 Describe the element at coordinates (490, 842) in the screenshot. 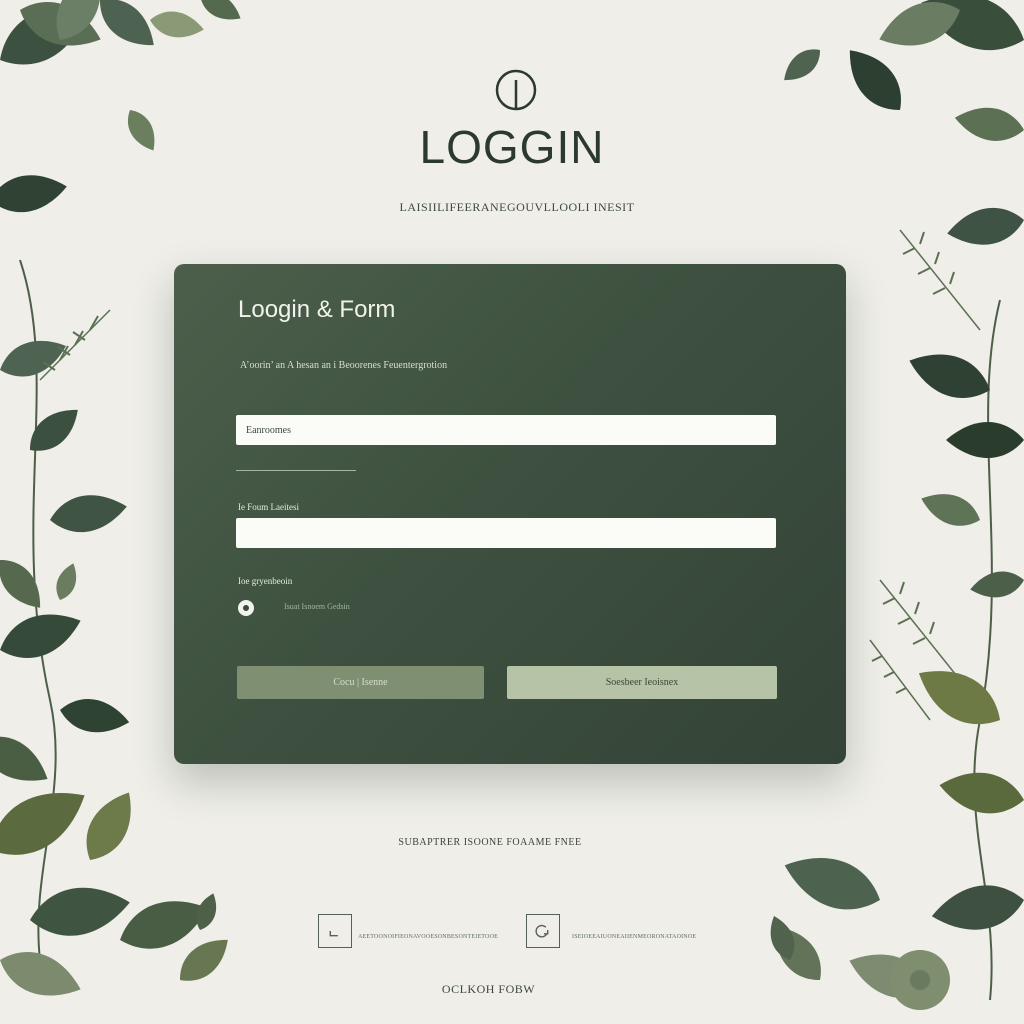

I see `footer-note: SUBAPTRER ISOONE FOAAME FNEE` at that location.